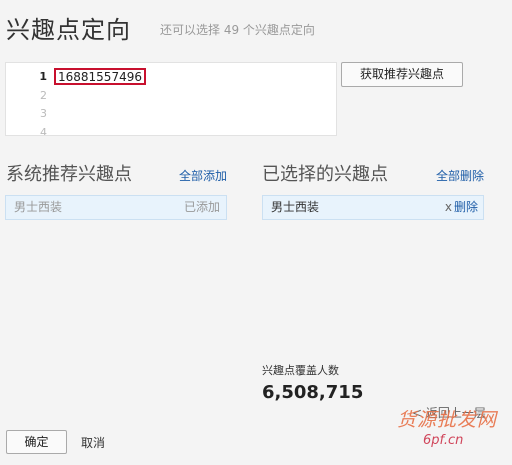  I want to click on confirm-button: 确定, so click(36, 442).